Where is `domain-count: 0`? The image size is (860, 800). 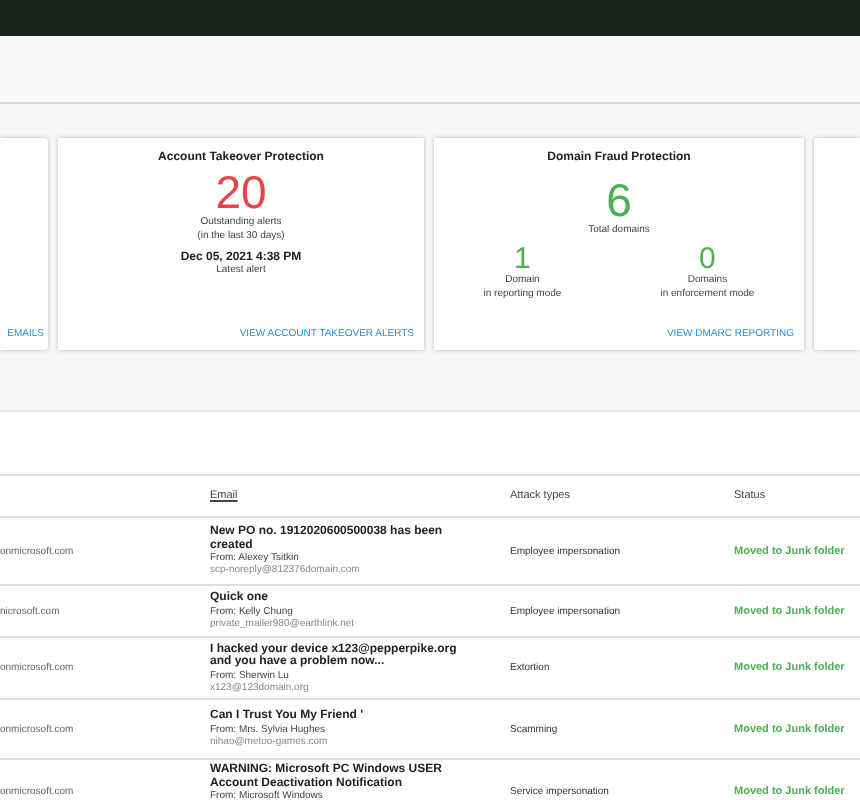 domain-count: 0 is located at coordinates (707, 259).